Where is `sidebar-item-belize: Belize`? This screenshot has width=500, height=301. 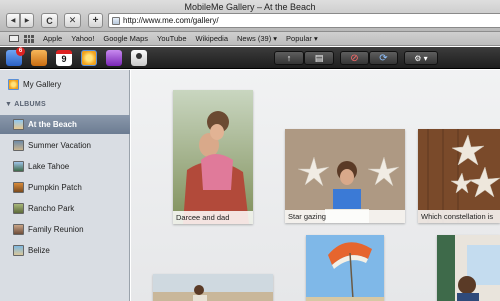 sidebar-item-belize: Belize is located at coordinates (65, 250).